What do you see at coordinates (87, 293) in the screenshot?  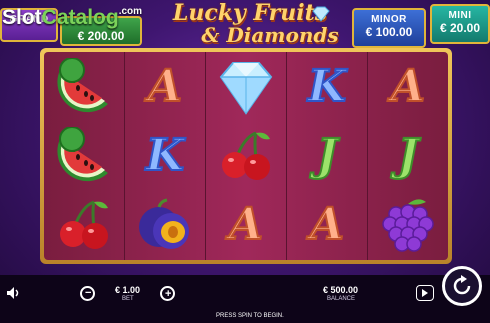 I see `decrease-bet-button: −` at bounding box center [87, 293].